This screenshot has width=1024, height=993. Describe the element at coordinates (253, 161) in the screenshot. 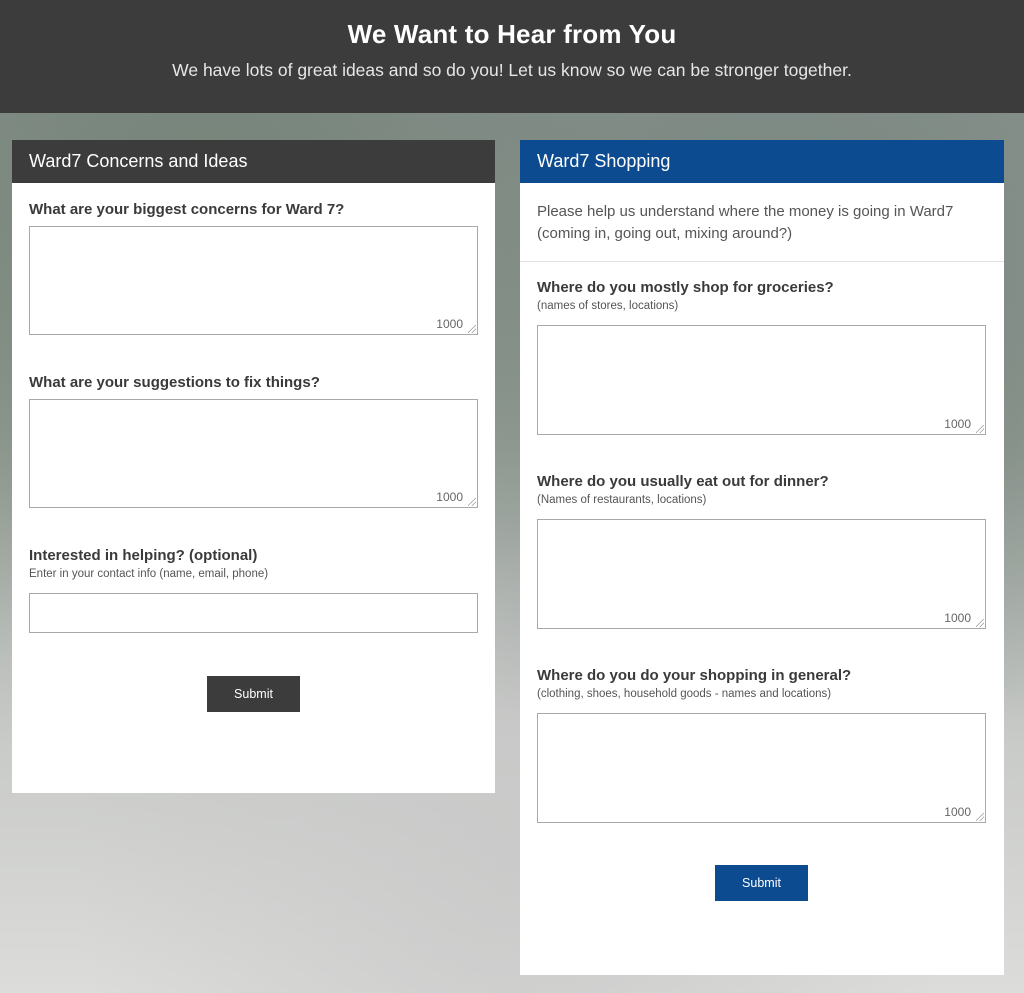

I see `concerns-card-title: Ward7 Concerns and Ideas` at that location.